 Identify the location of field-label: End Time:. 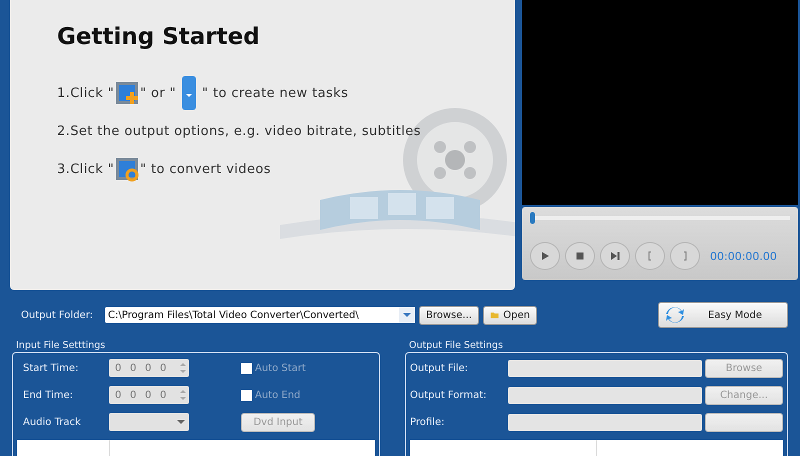
(48, 395).